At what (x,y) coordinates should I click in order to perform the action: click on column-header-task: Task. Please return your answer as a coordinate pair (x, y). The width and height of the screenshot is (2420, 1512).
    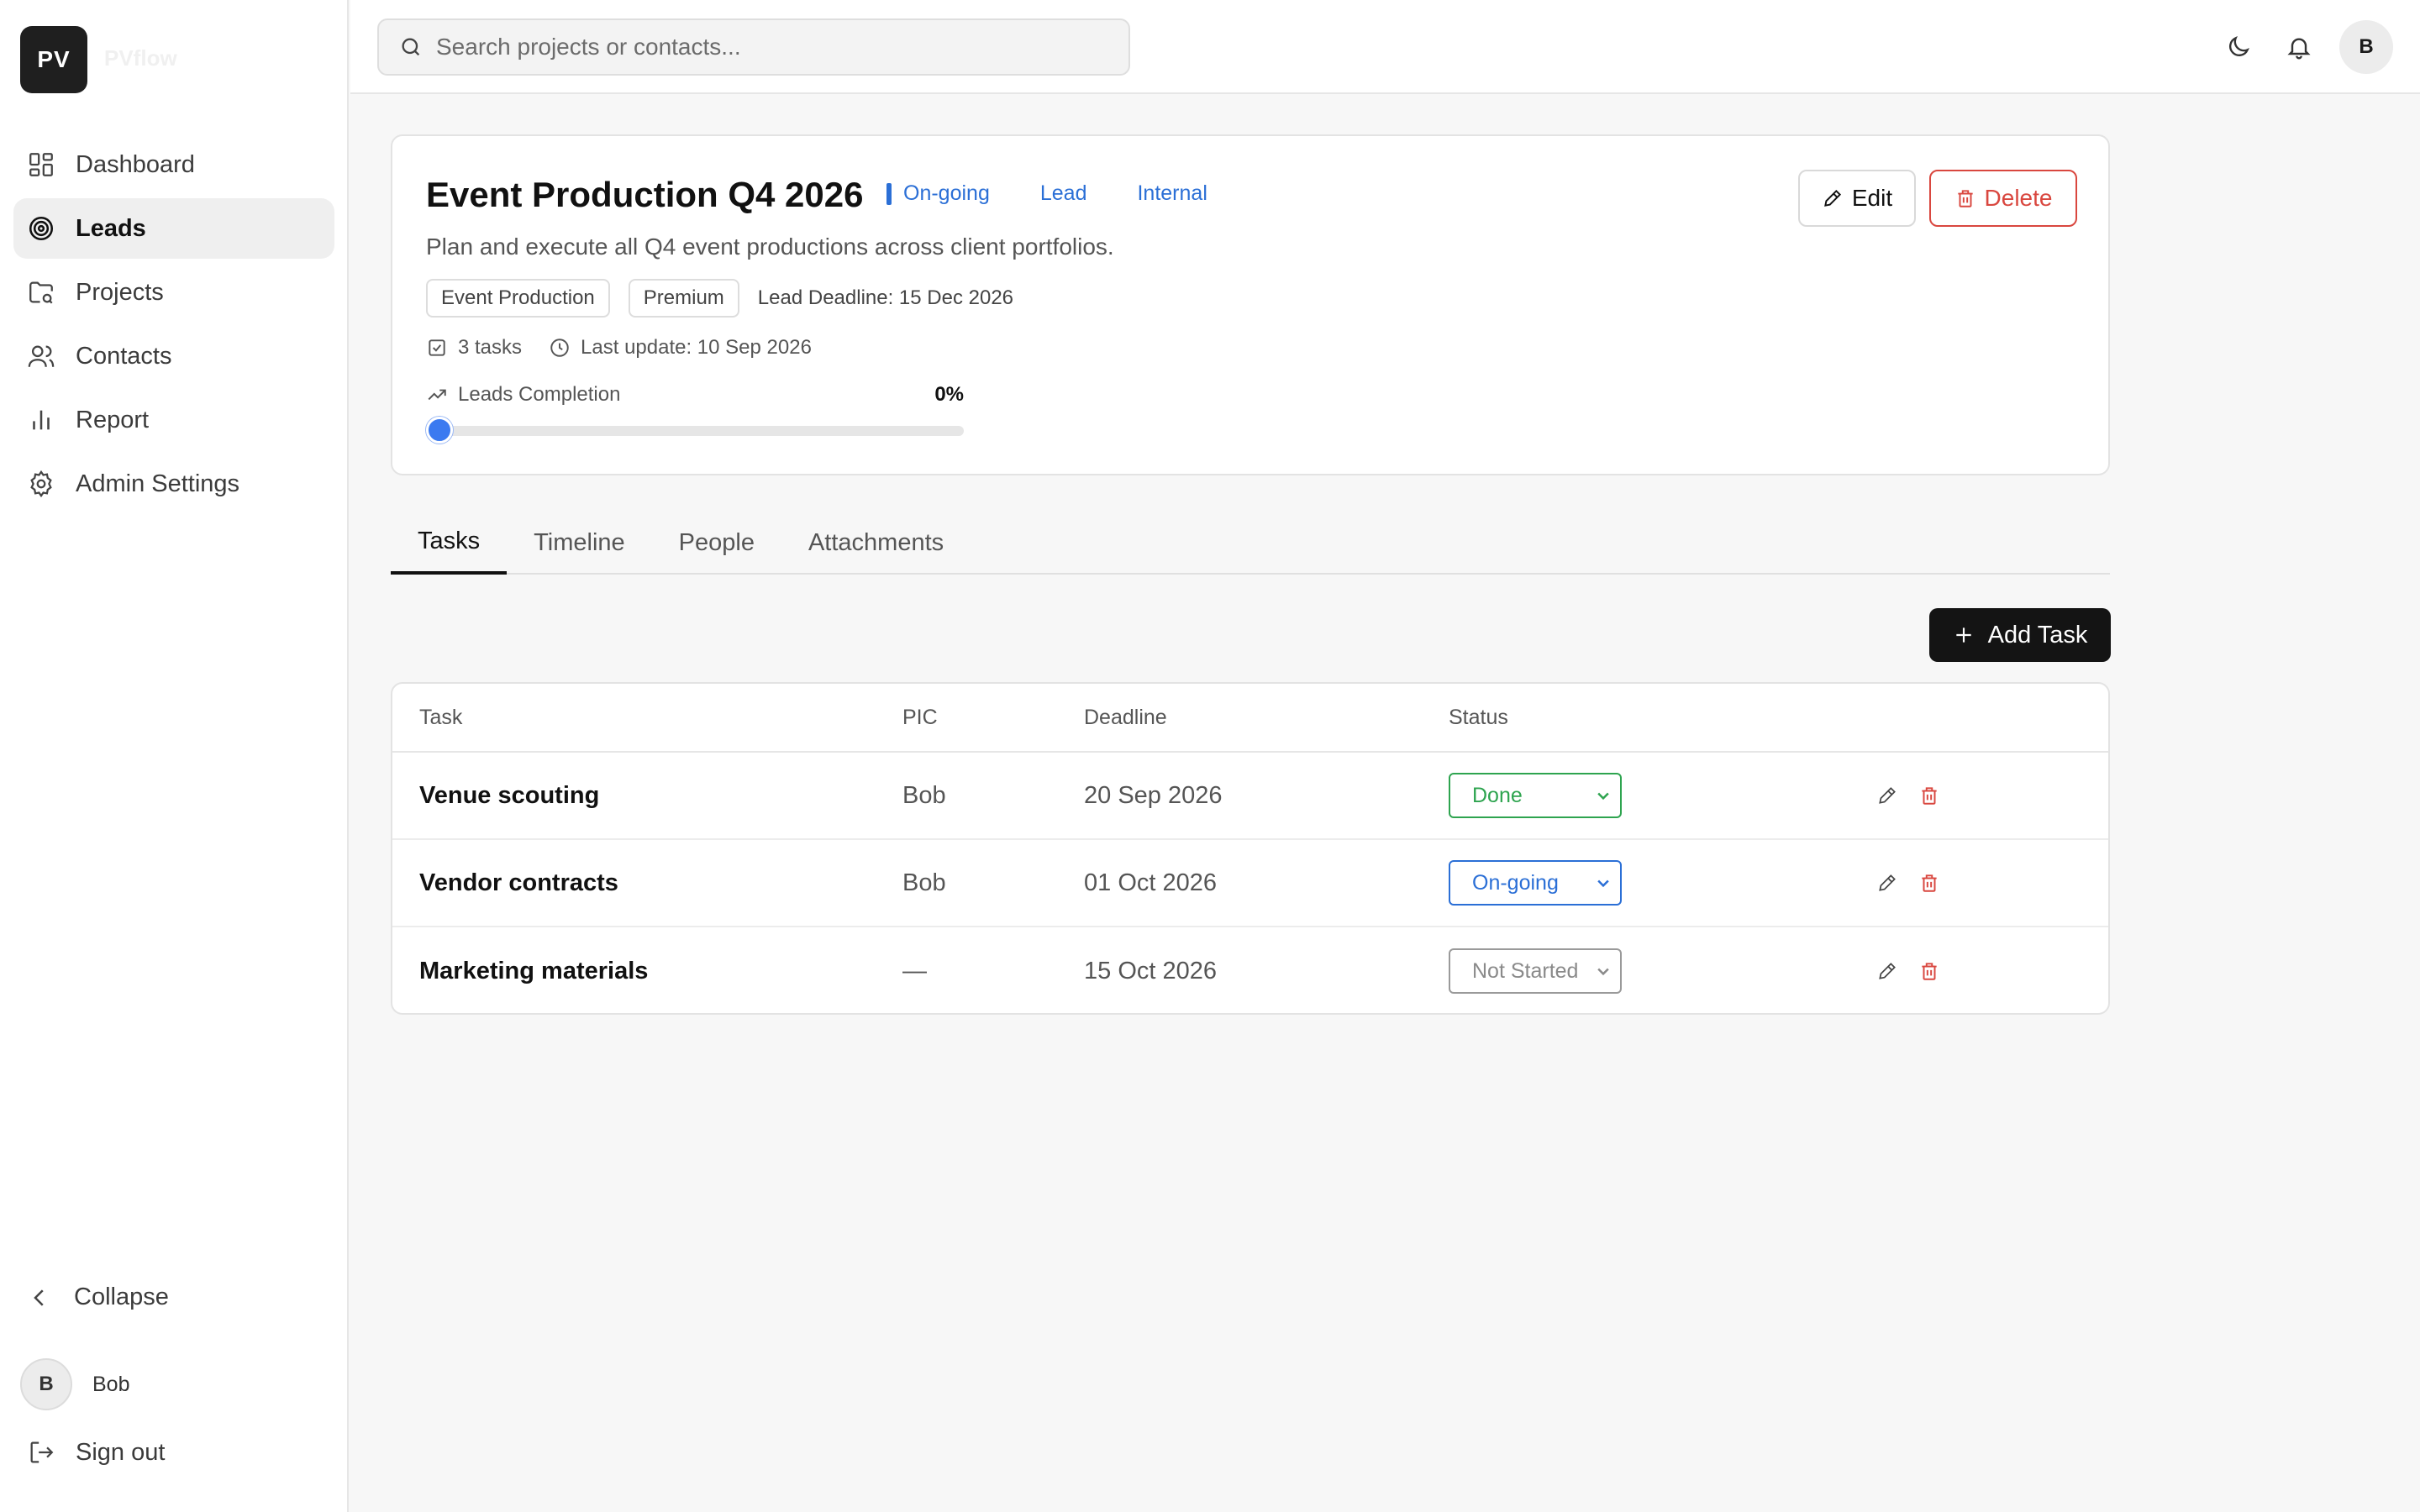
    Looking at the image, I should click on (441, 717).